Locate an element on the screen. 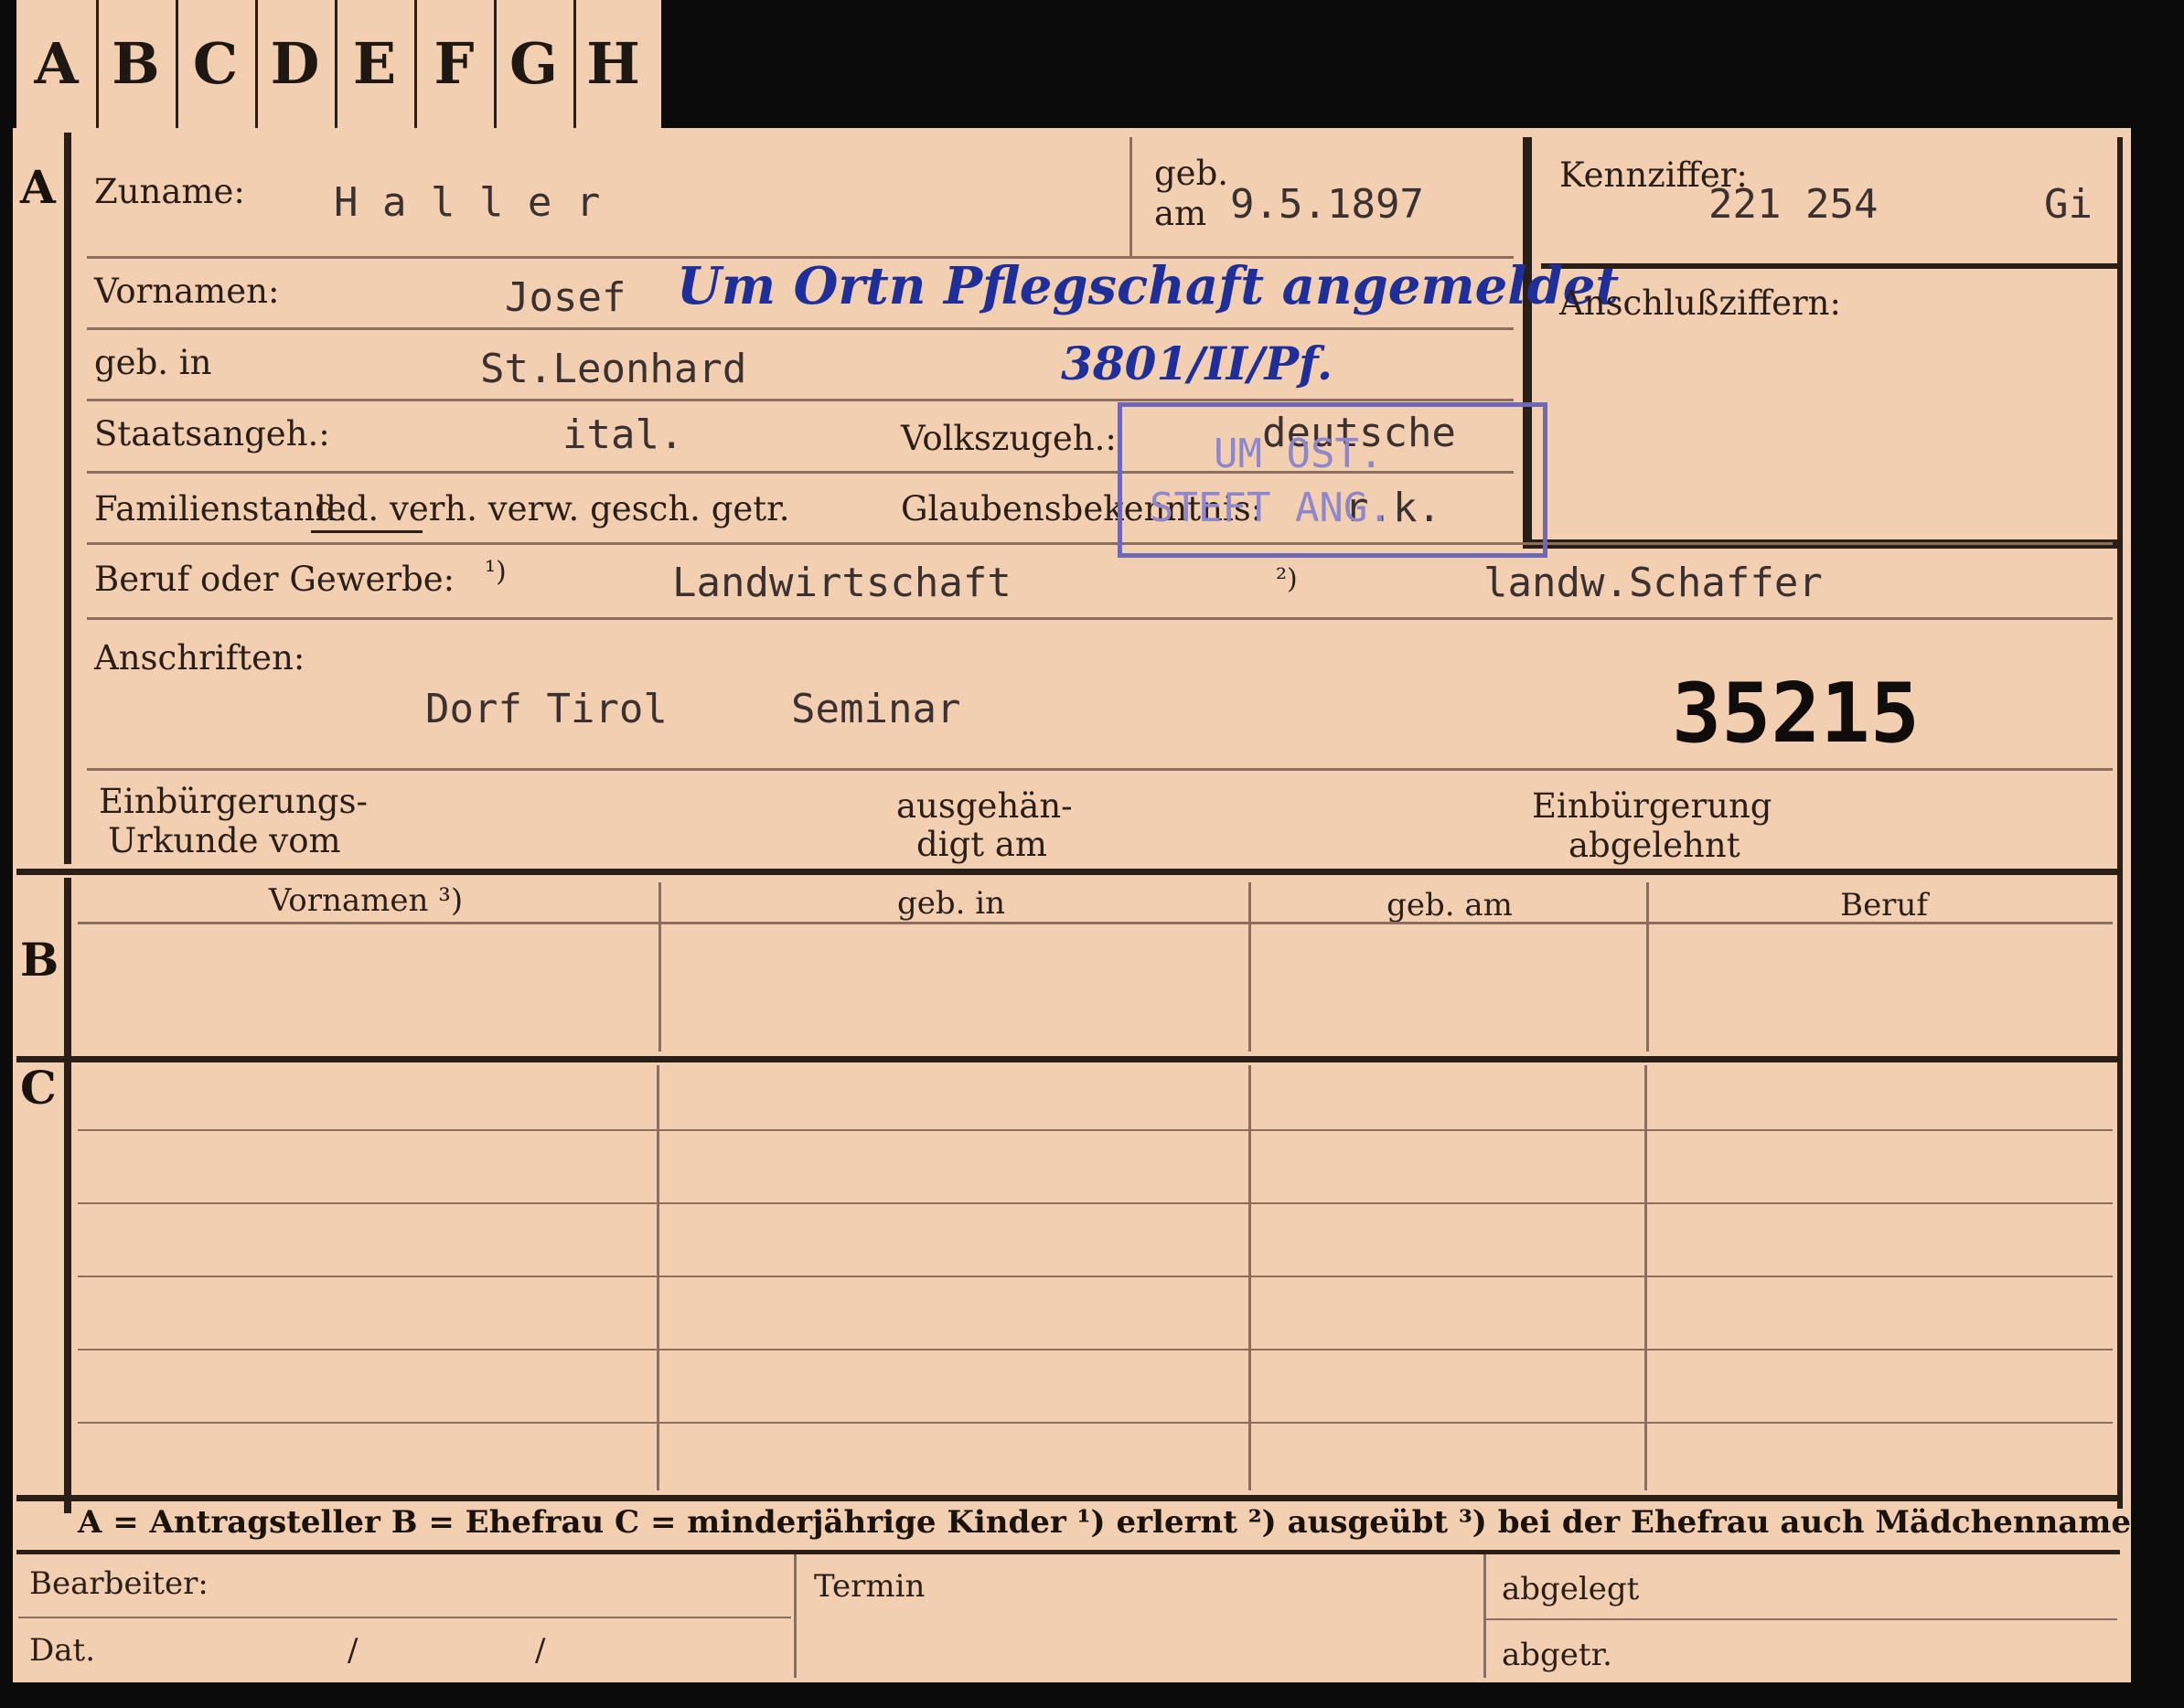 This screenshot has width=2184, height=1708. handwritten-reference: 3801/II/Pf. is located at coordinates (1197, 363).